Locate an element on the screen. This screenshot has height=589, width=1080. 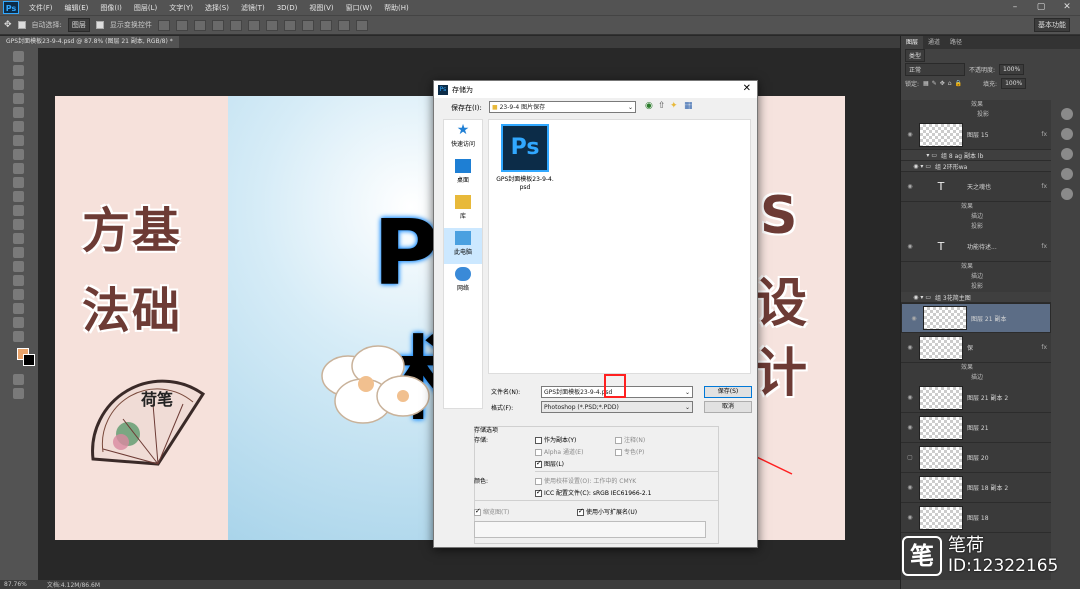
shape-tool-icon is located at coordinates (18, 294).